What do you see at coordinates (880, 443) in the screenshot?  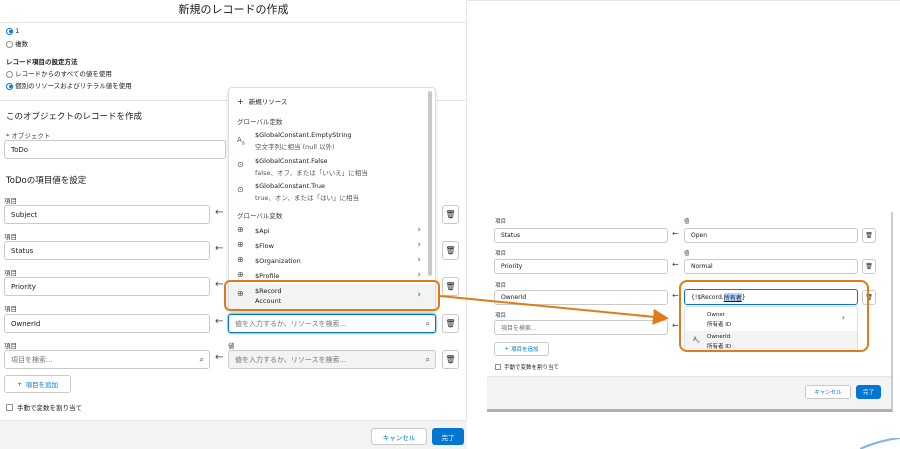 I see `corner-accent` at bounding box center [880, 443].